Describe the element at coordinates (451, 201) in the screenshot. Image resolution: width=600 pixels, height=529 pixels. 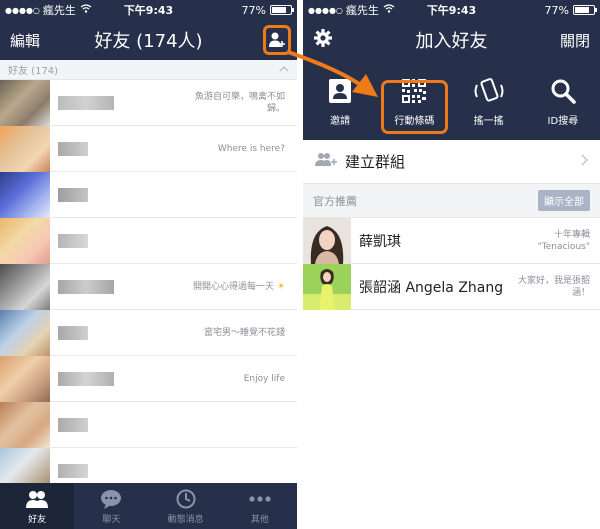
I see `recommend-header: 官方推薦 顯示全部` at that location.